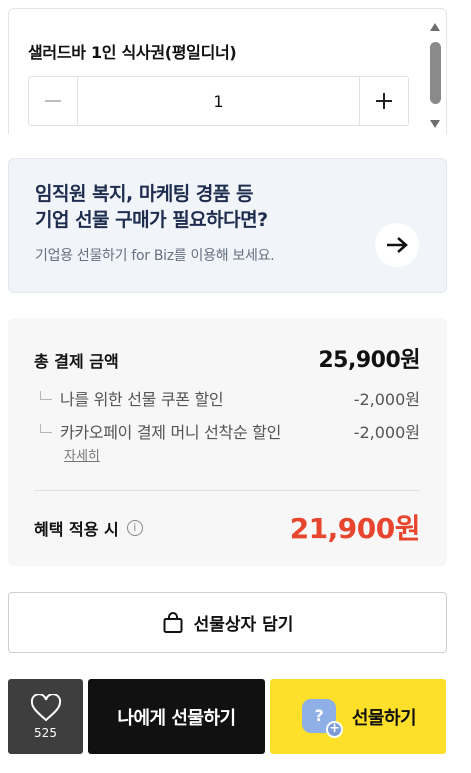 This screenshot has width=471, height=773. I want to click on biz-arrow-button, so click(397, 245).